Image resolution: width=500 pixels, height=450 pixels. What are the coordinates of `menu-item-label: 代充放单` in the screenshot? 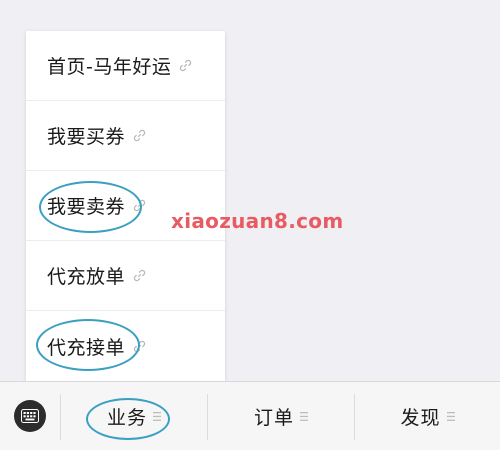 It's located at (86, 277).